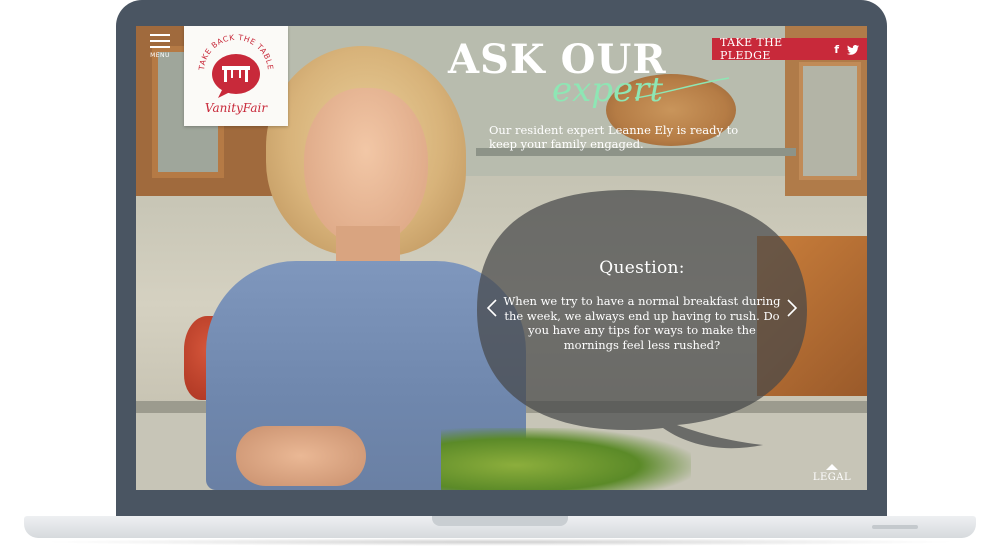 This screenshot has width=1000, height=549. I want to click on page-title: ASK OUR expert, so click(598, 81).